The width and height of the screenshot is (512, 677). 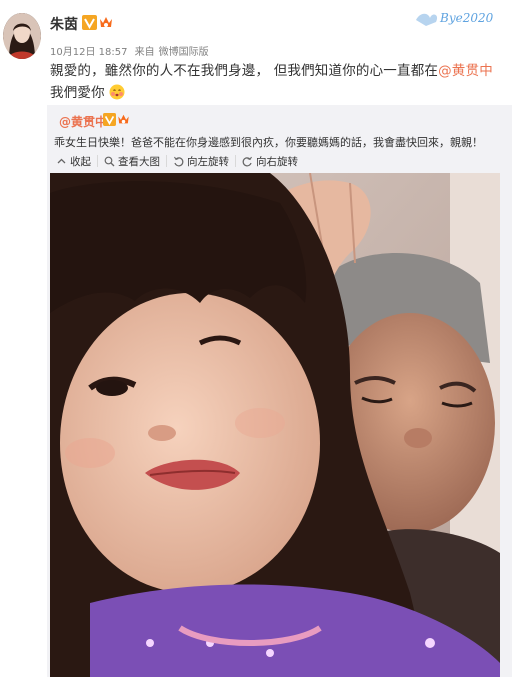 What do you see at coordinates (466, 18) in the screenshot?
I see `svg-text: Bye2020` at bounding box center [466, 18].